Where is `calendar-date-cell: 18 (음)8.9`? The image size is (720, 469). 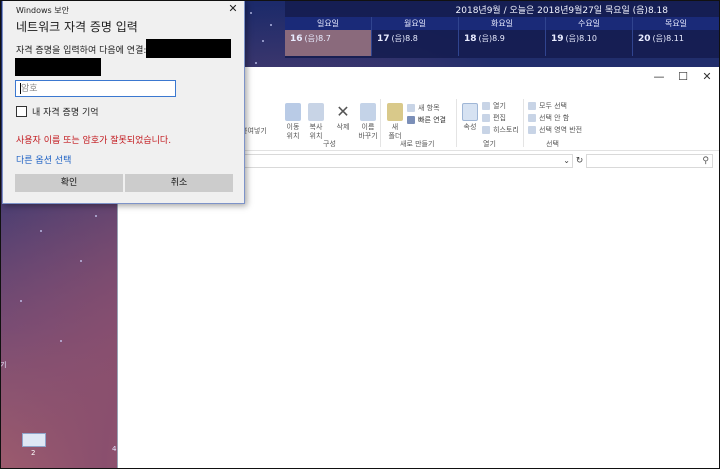 calendar-date-cell: 18 (음)8.9 is located at coordinates (502, 43).